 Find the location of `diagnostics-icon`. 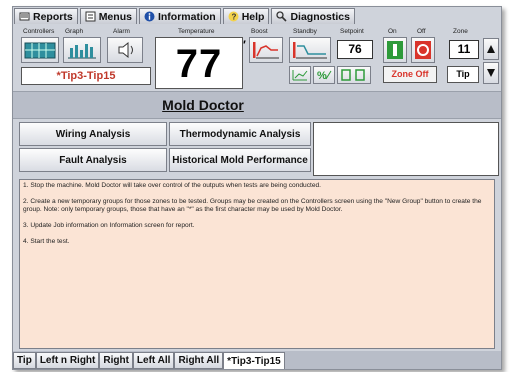

diagnostics-icon is located at coordinates (282, 16).